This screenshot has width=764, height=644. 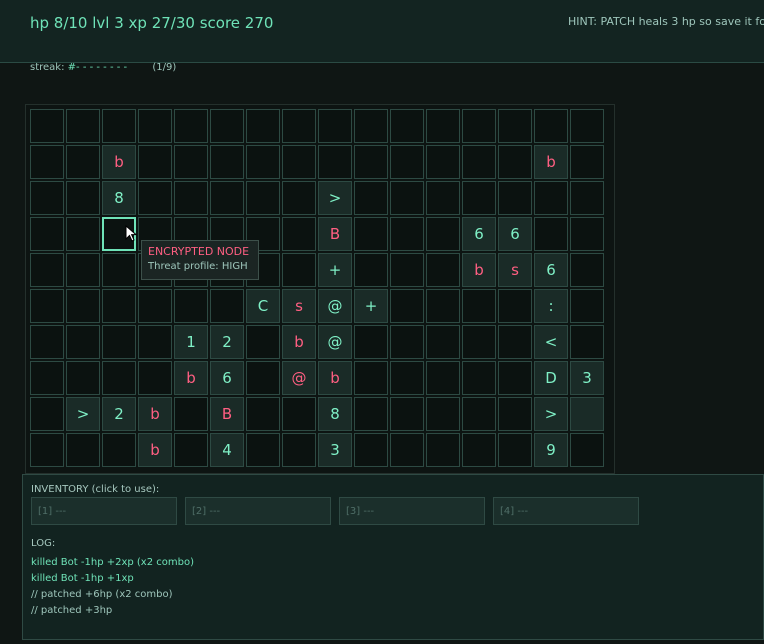 I want to click on grid-tile: D, so click(x=551, y=378).